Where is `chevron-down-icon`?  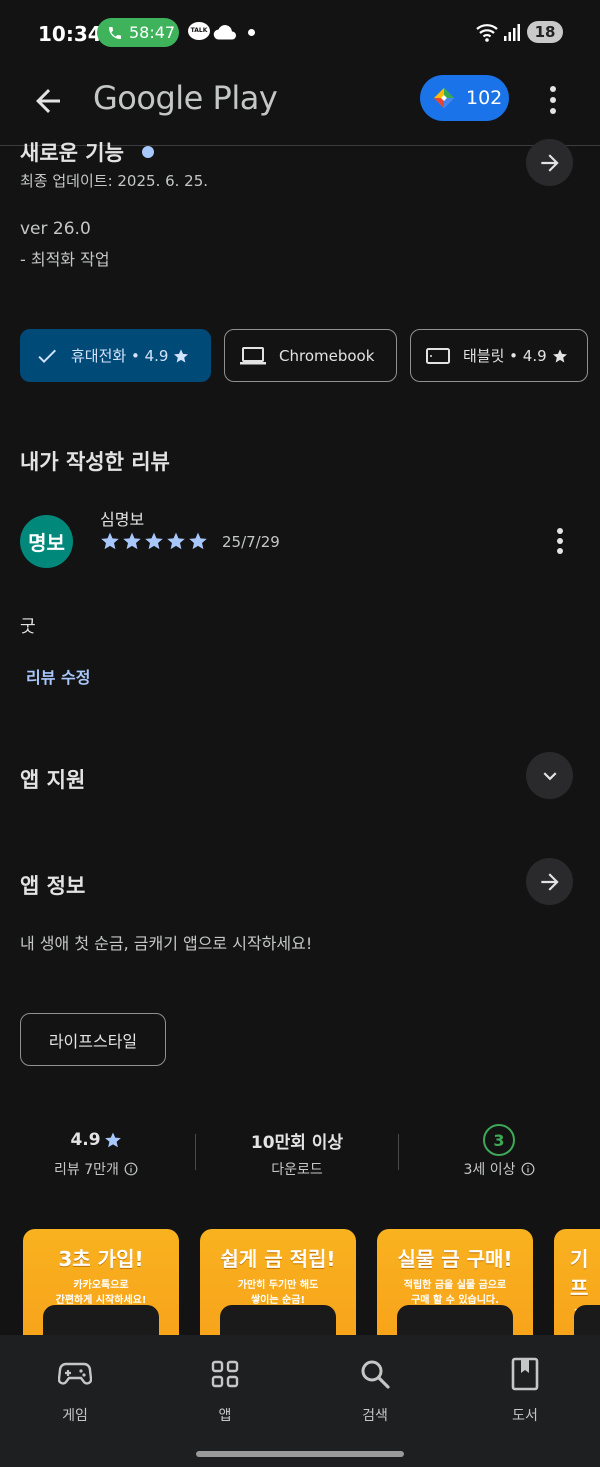 chevron-down-icon is located at coordinates (549, 775).